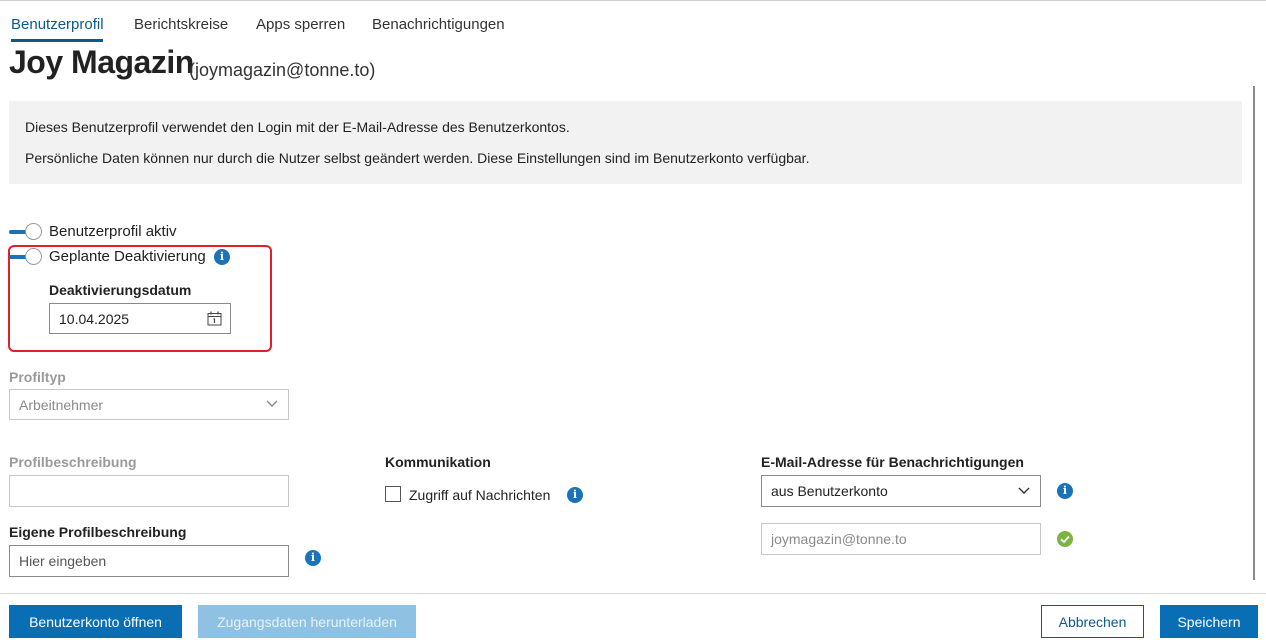  What do you see at coordinates (1209, 621) in the screenshot?
I see `save-button: Speichern` at bounding box center [1209, 621].